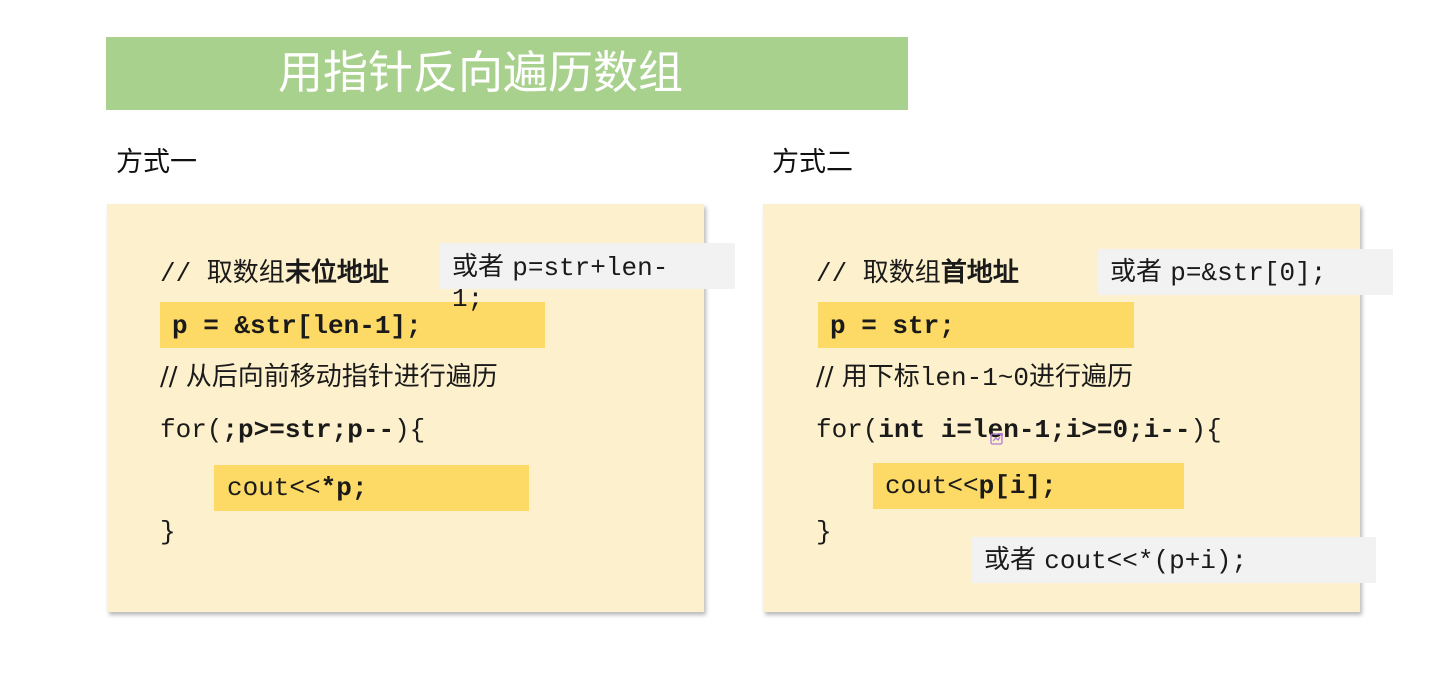 This screenshot has width=1436, height=696. I want to click on method1-note-line1: 或者 p=str+len-, so click(560, 267).